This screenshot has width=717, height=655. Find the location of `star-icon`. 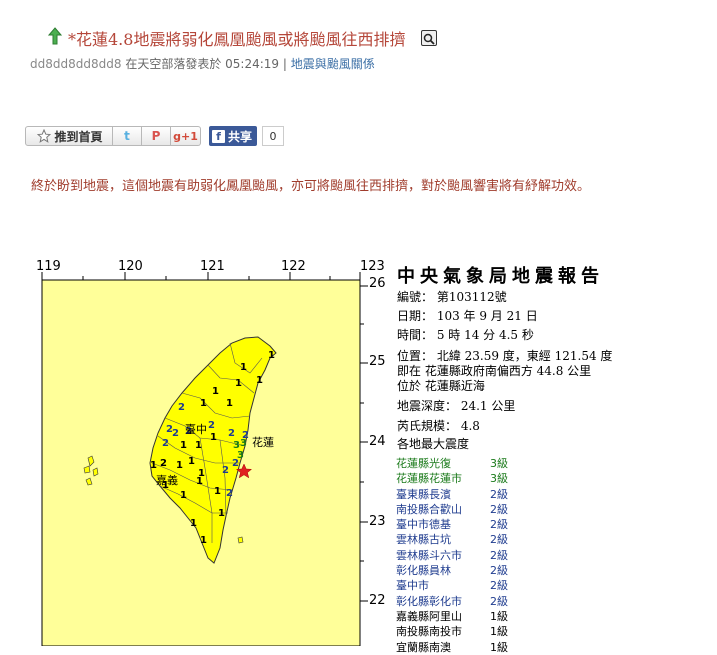

star-icon is located at coordinates (44, 136).